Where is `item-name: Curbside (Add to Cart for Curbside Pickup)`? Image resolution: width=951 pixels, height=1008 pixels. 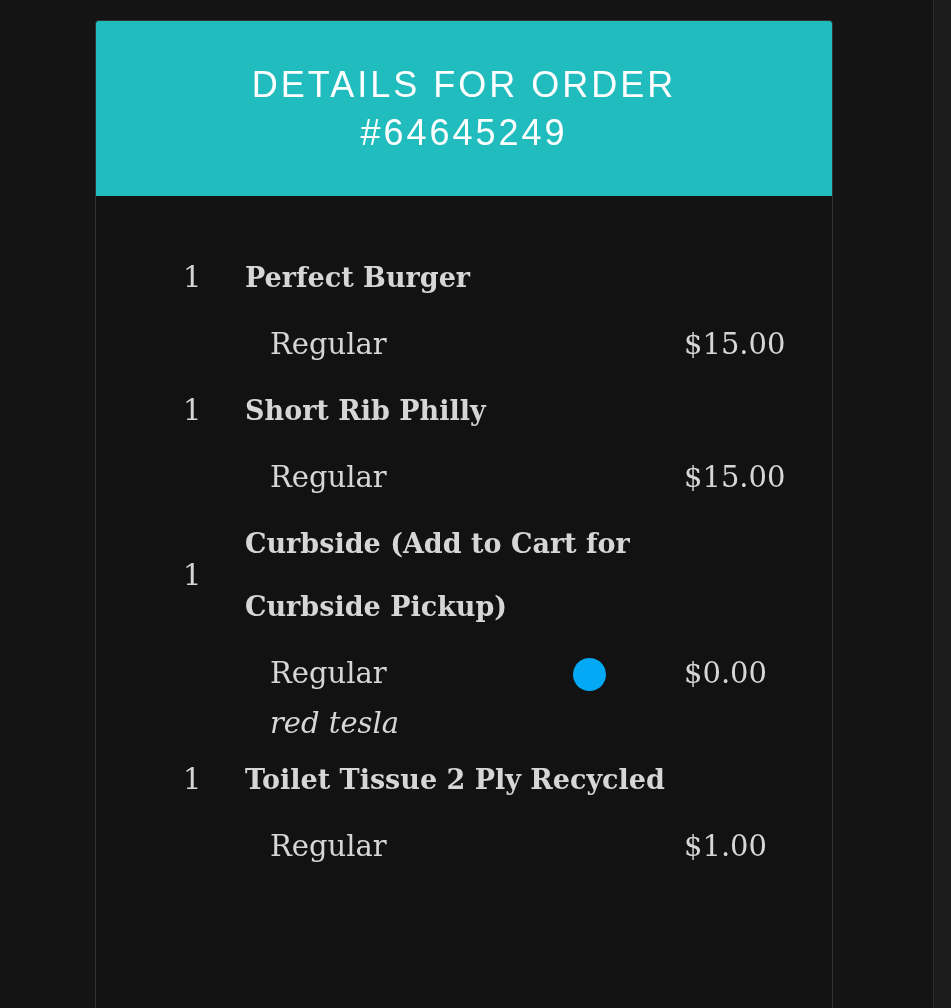 item-name: Curbside (Add to Cart for Curbside Pickup) is located at coordinates (438, 575).